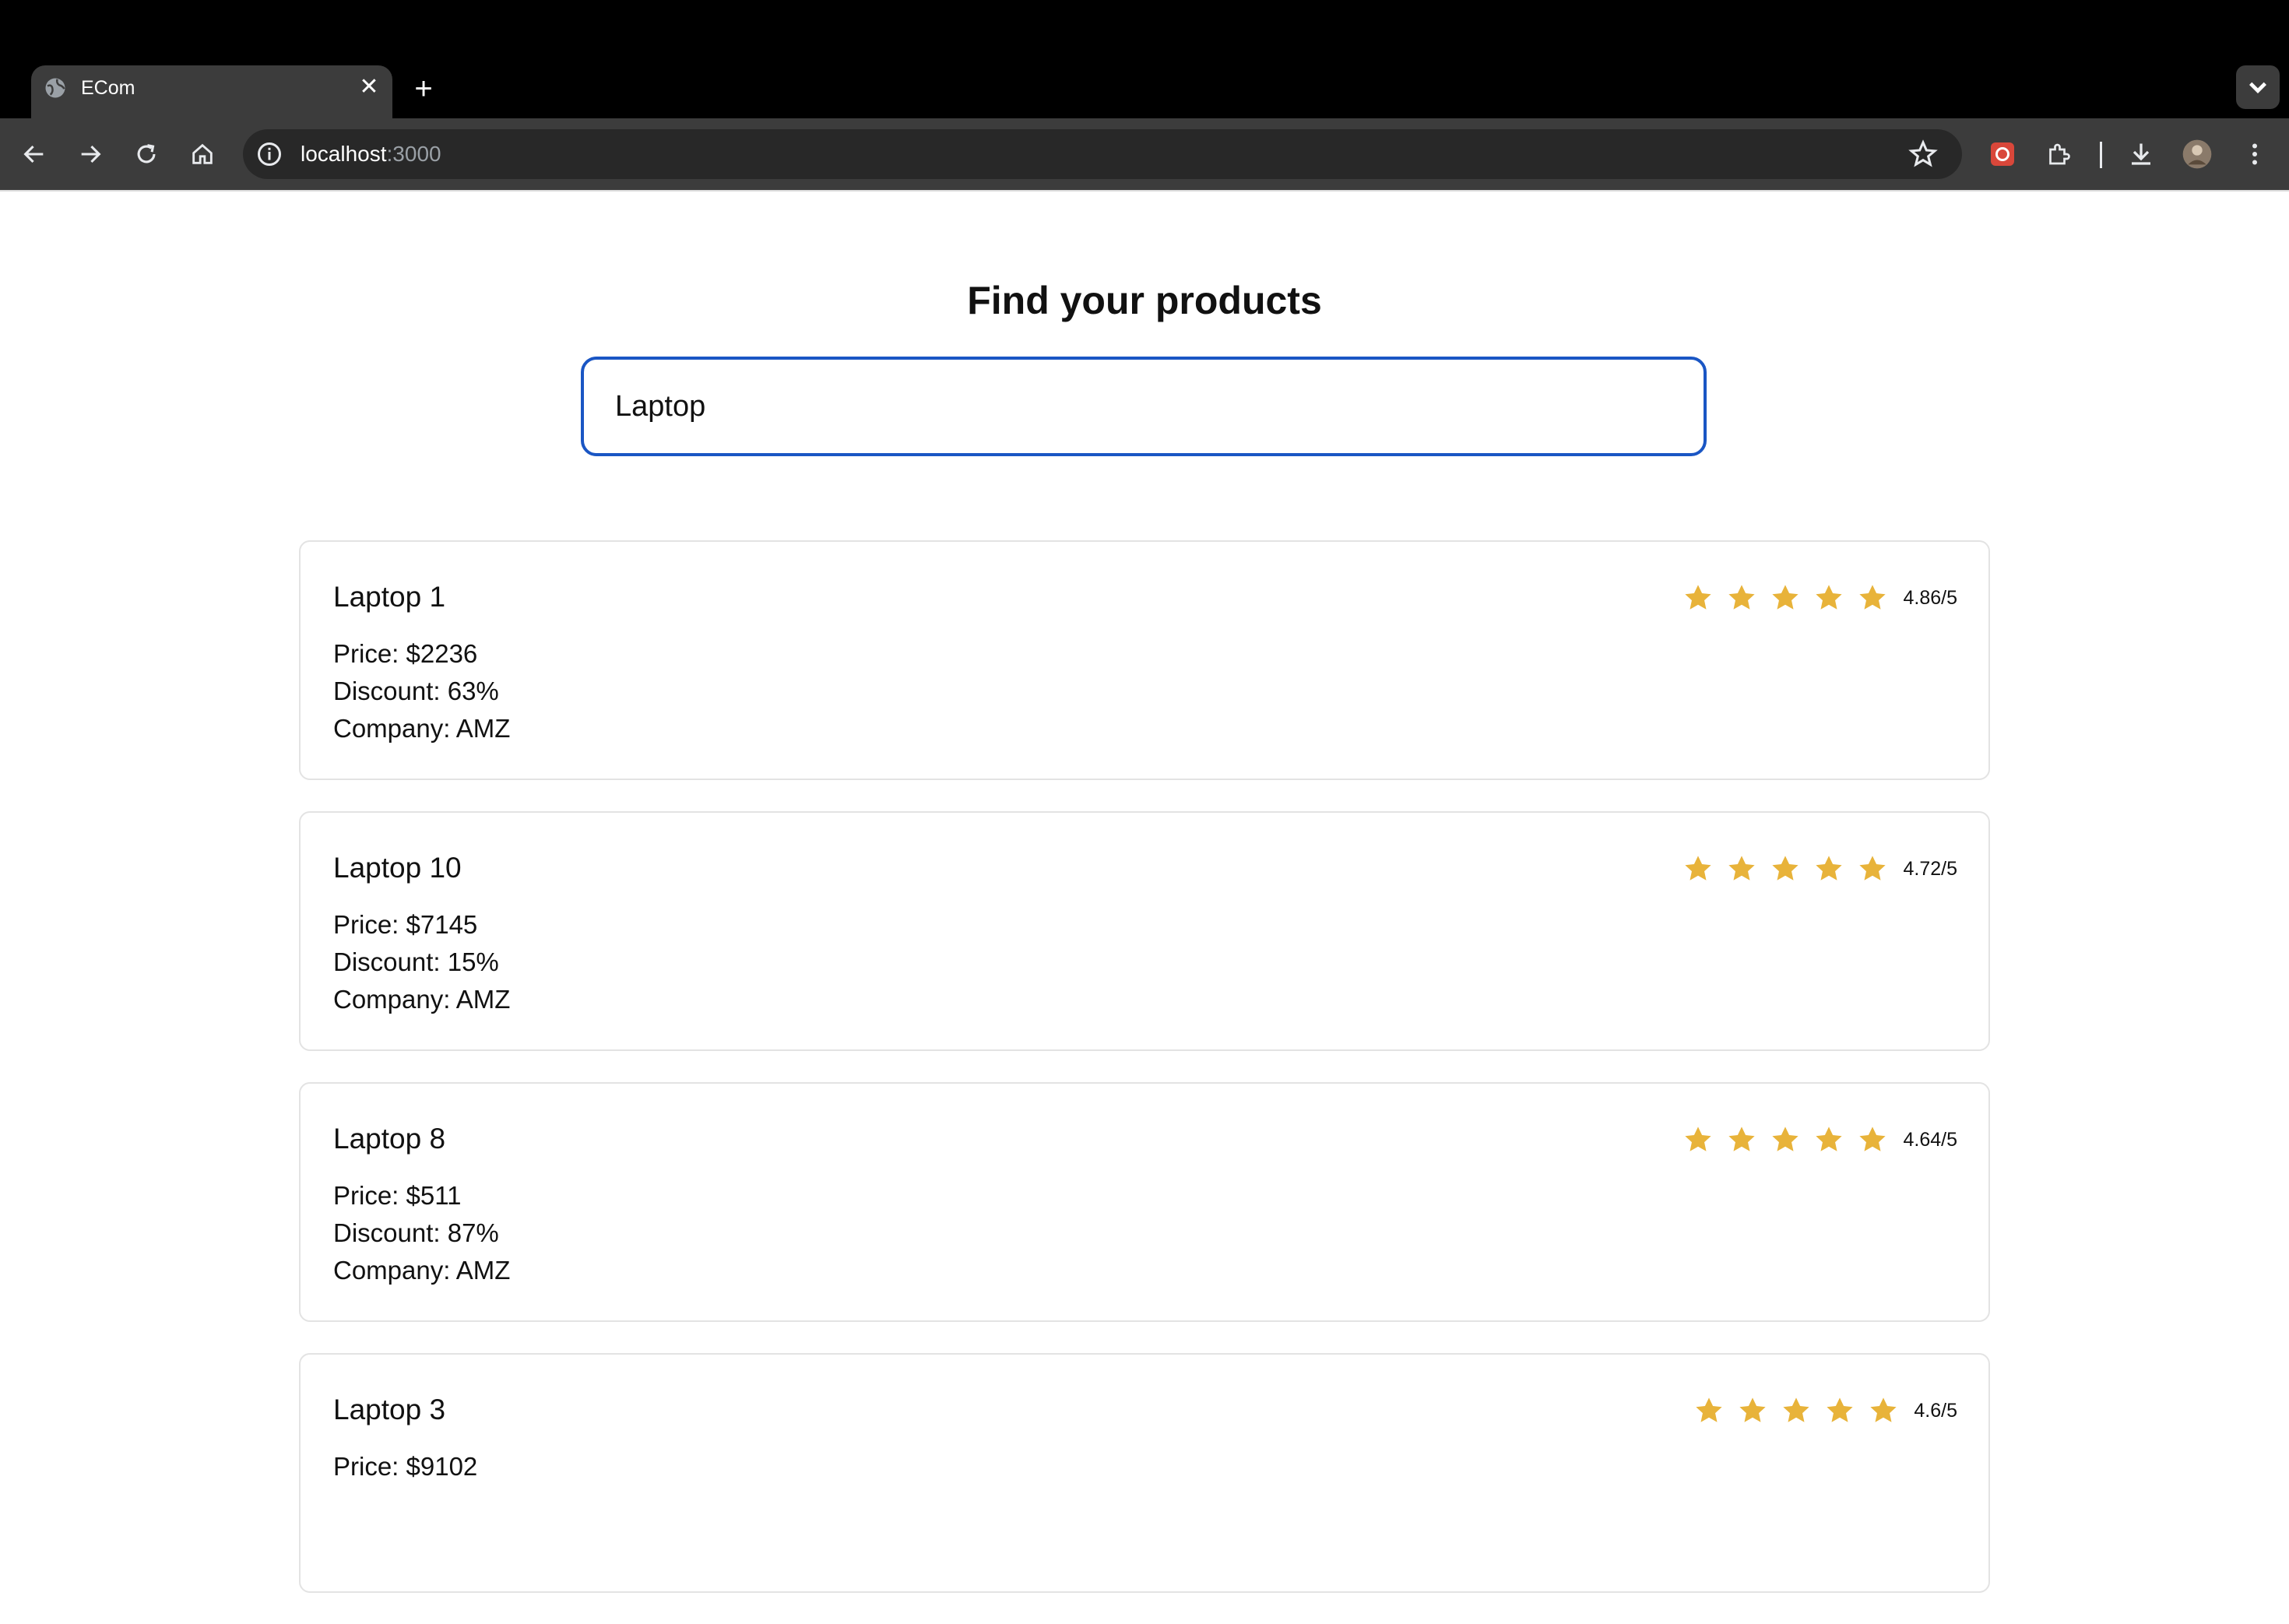 The image size is (2289, 1624). I want to click on product-price: Price: $511, so click(397, 1195).